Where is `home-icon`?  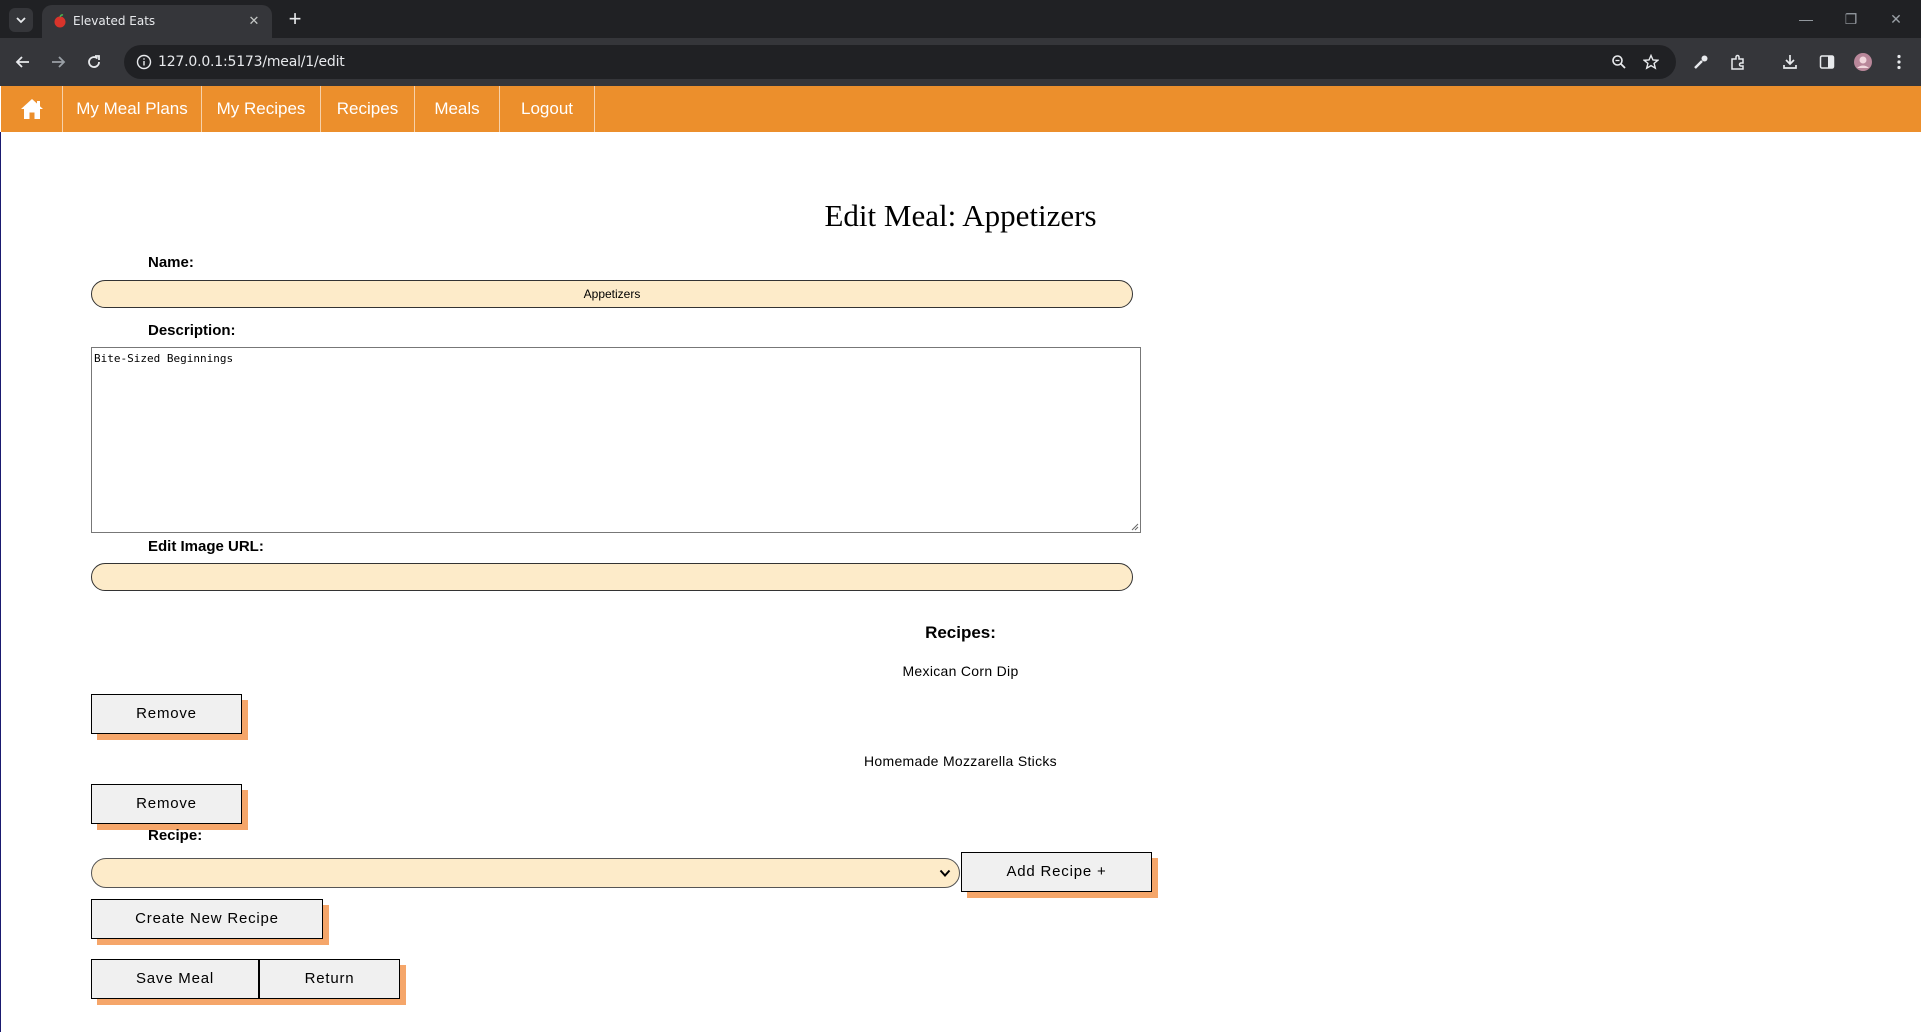 home-icon is located at coordinates (31, 109).